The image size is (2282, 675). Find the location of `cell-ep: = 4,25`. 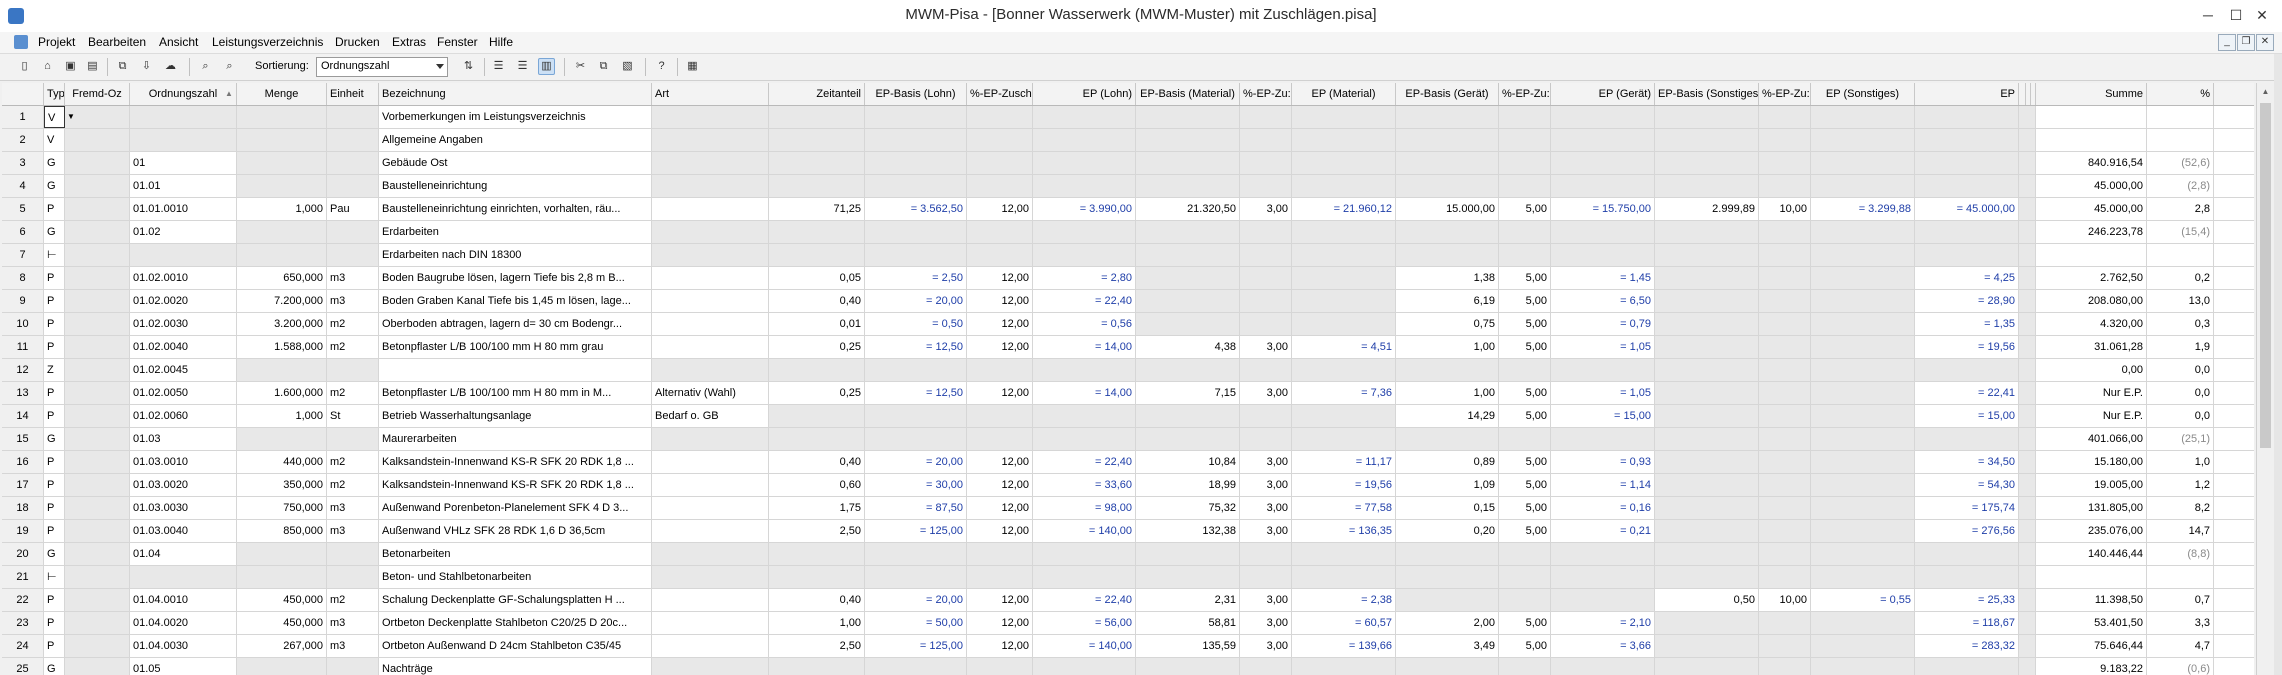

cell-ep: = 4,25 is located at coordinates (1967, 278).